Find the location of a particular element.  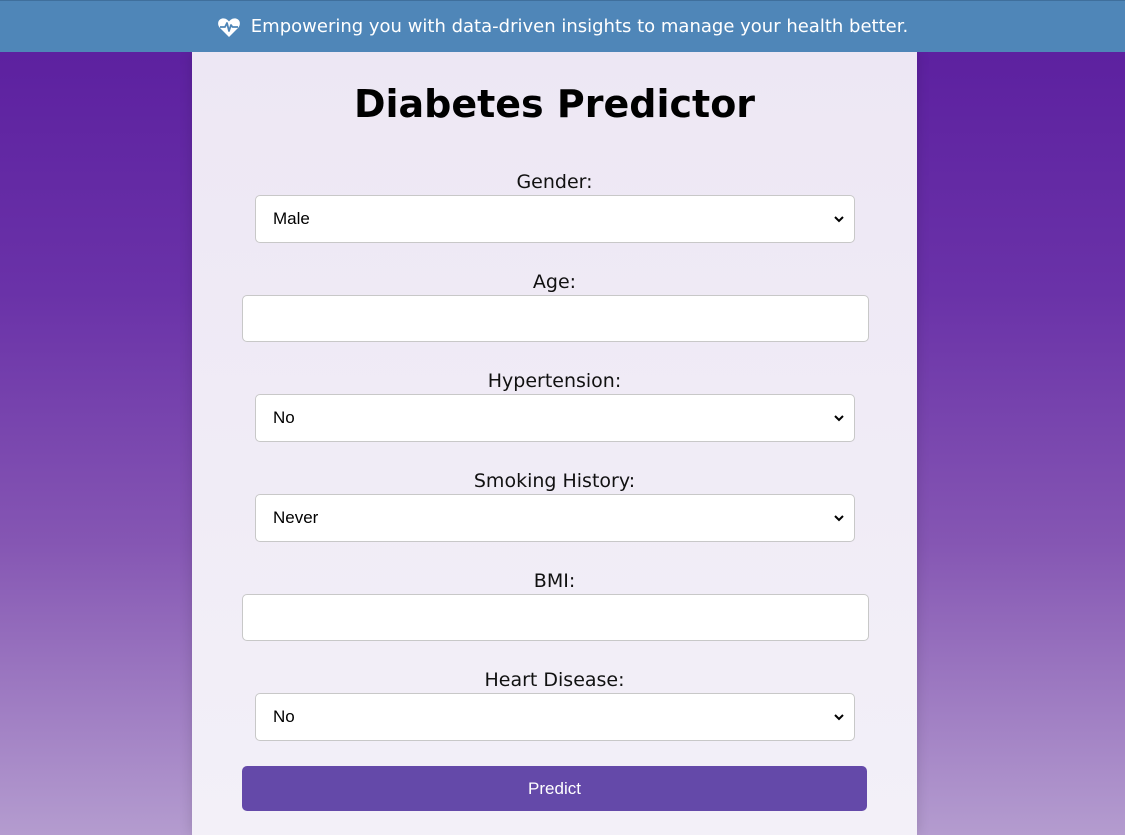

gender-label: Gender: is located at coordinates (554, 182).